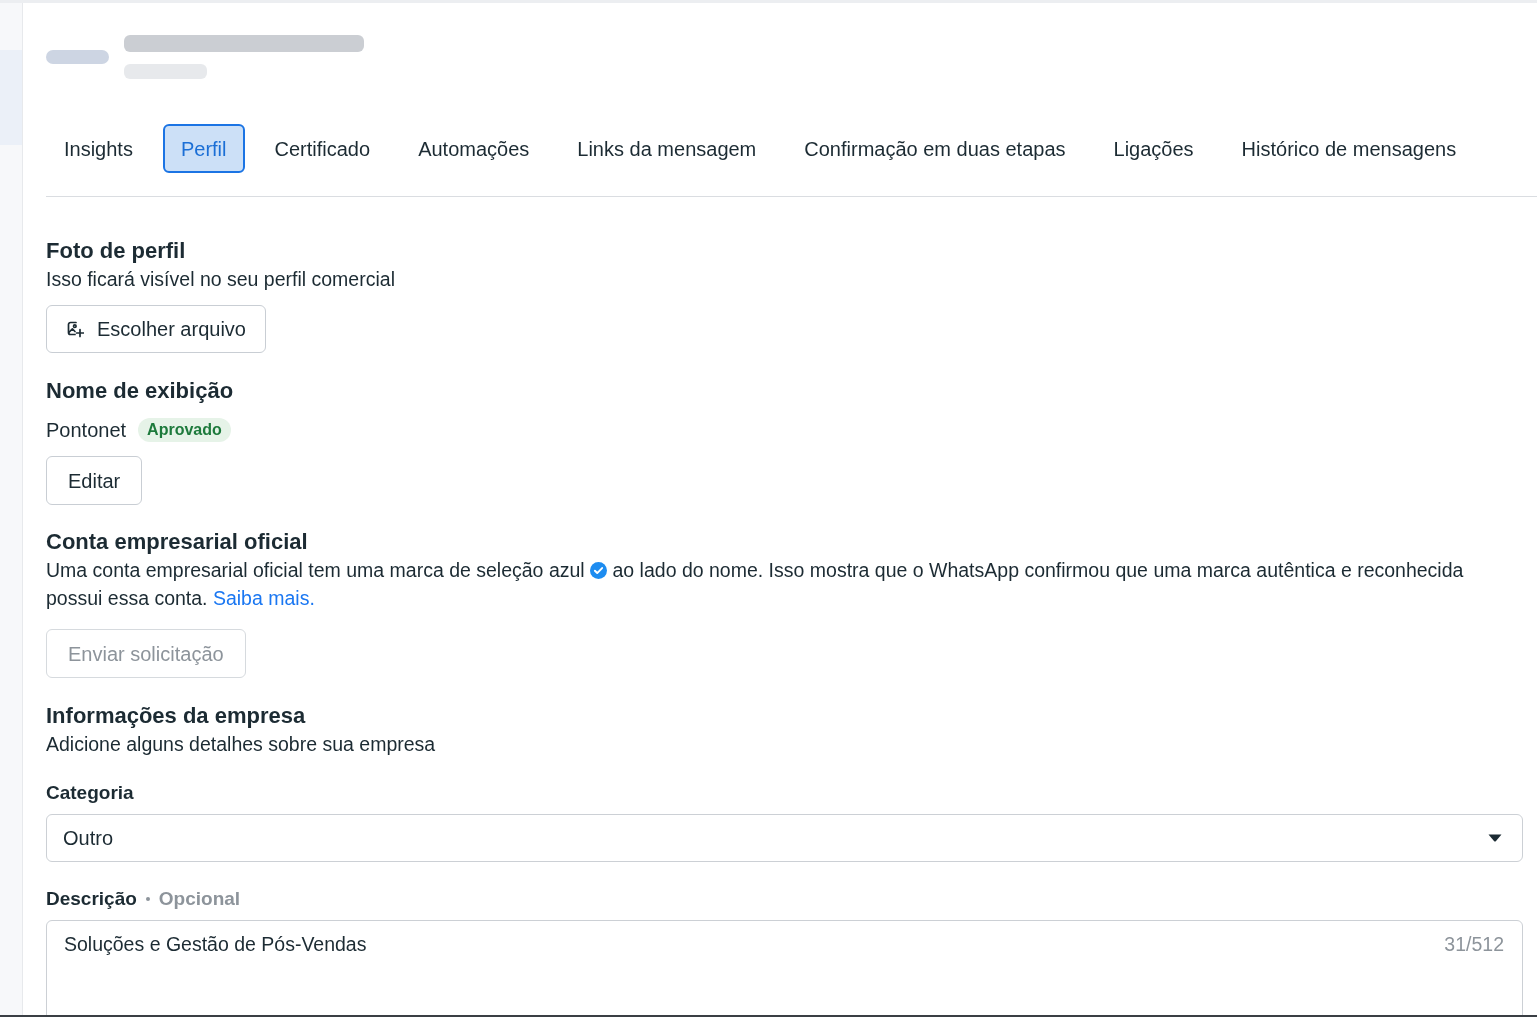  Describe the element at coordinates (86, 430) in the screenshot. I see `display-name: Pontonet` at that location.